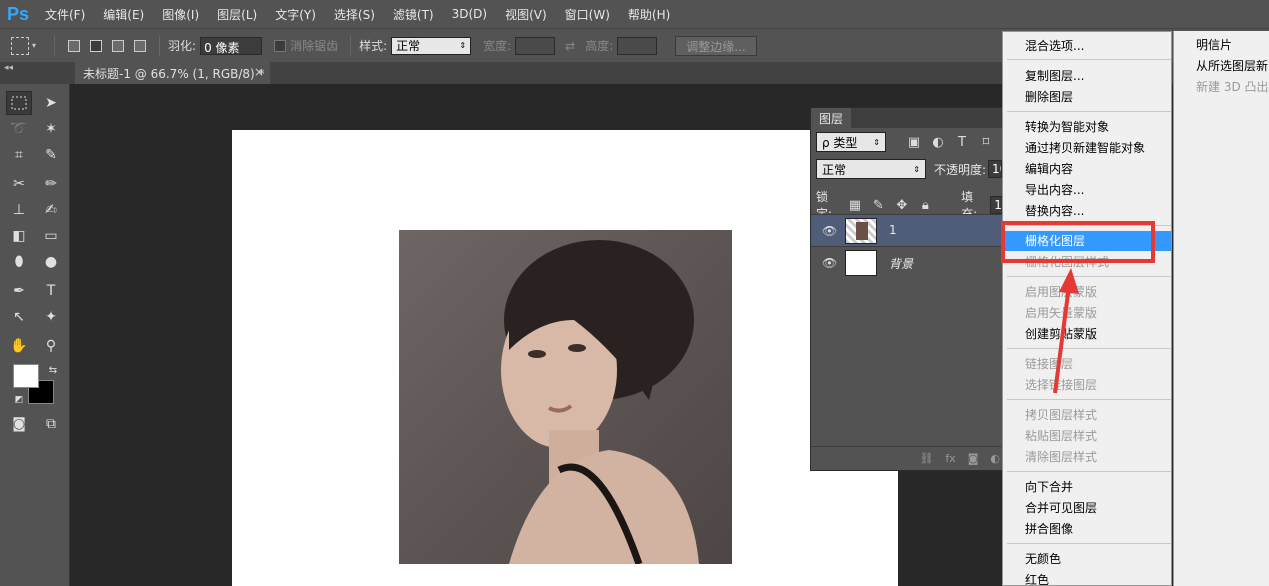 Image resolution: width=1269 pixels, height=586 pixels. I want to click on subtract-selection-icon, so click(118, 45).